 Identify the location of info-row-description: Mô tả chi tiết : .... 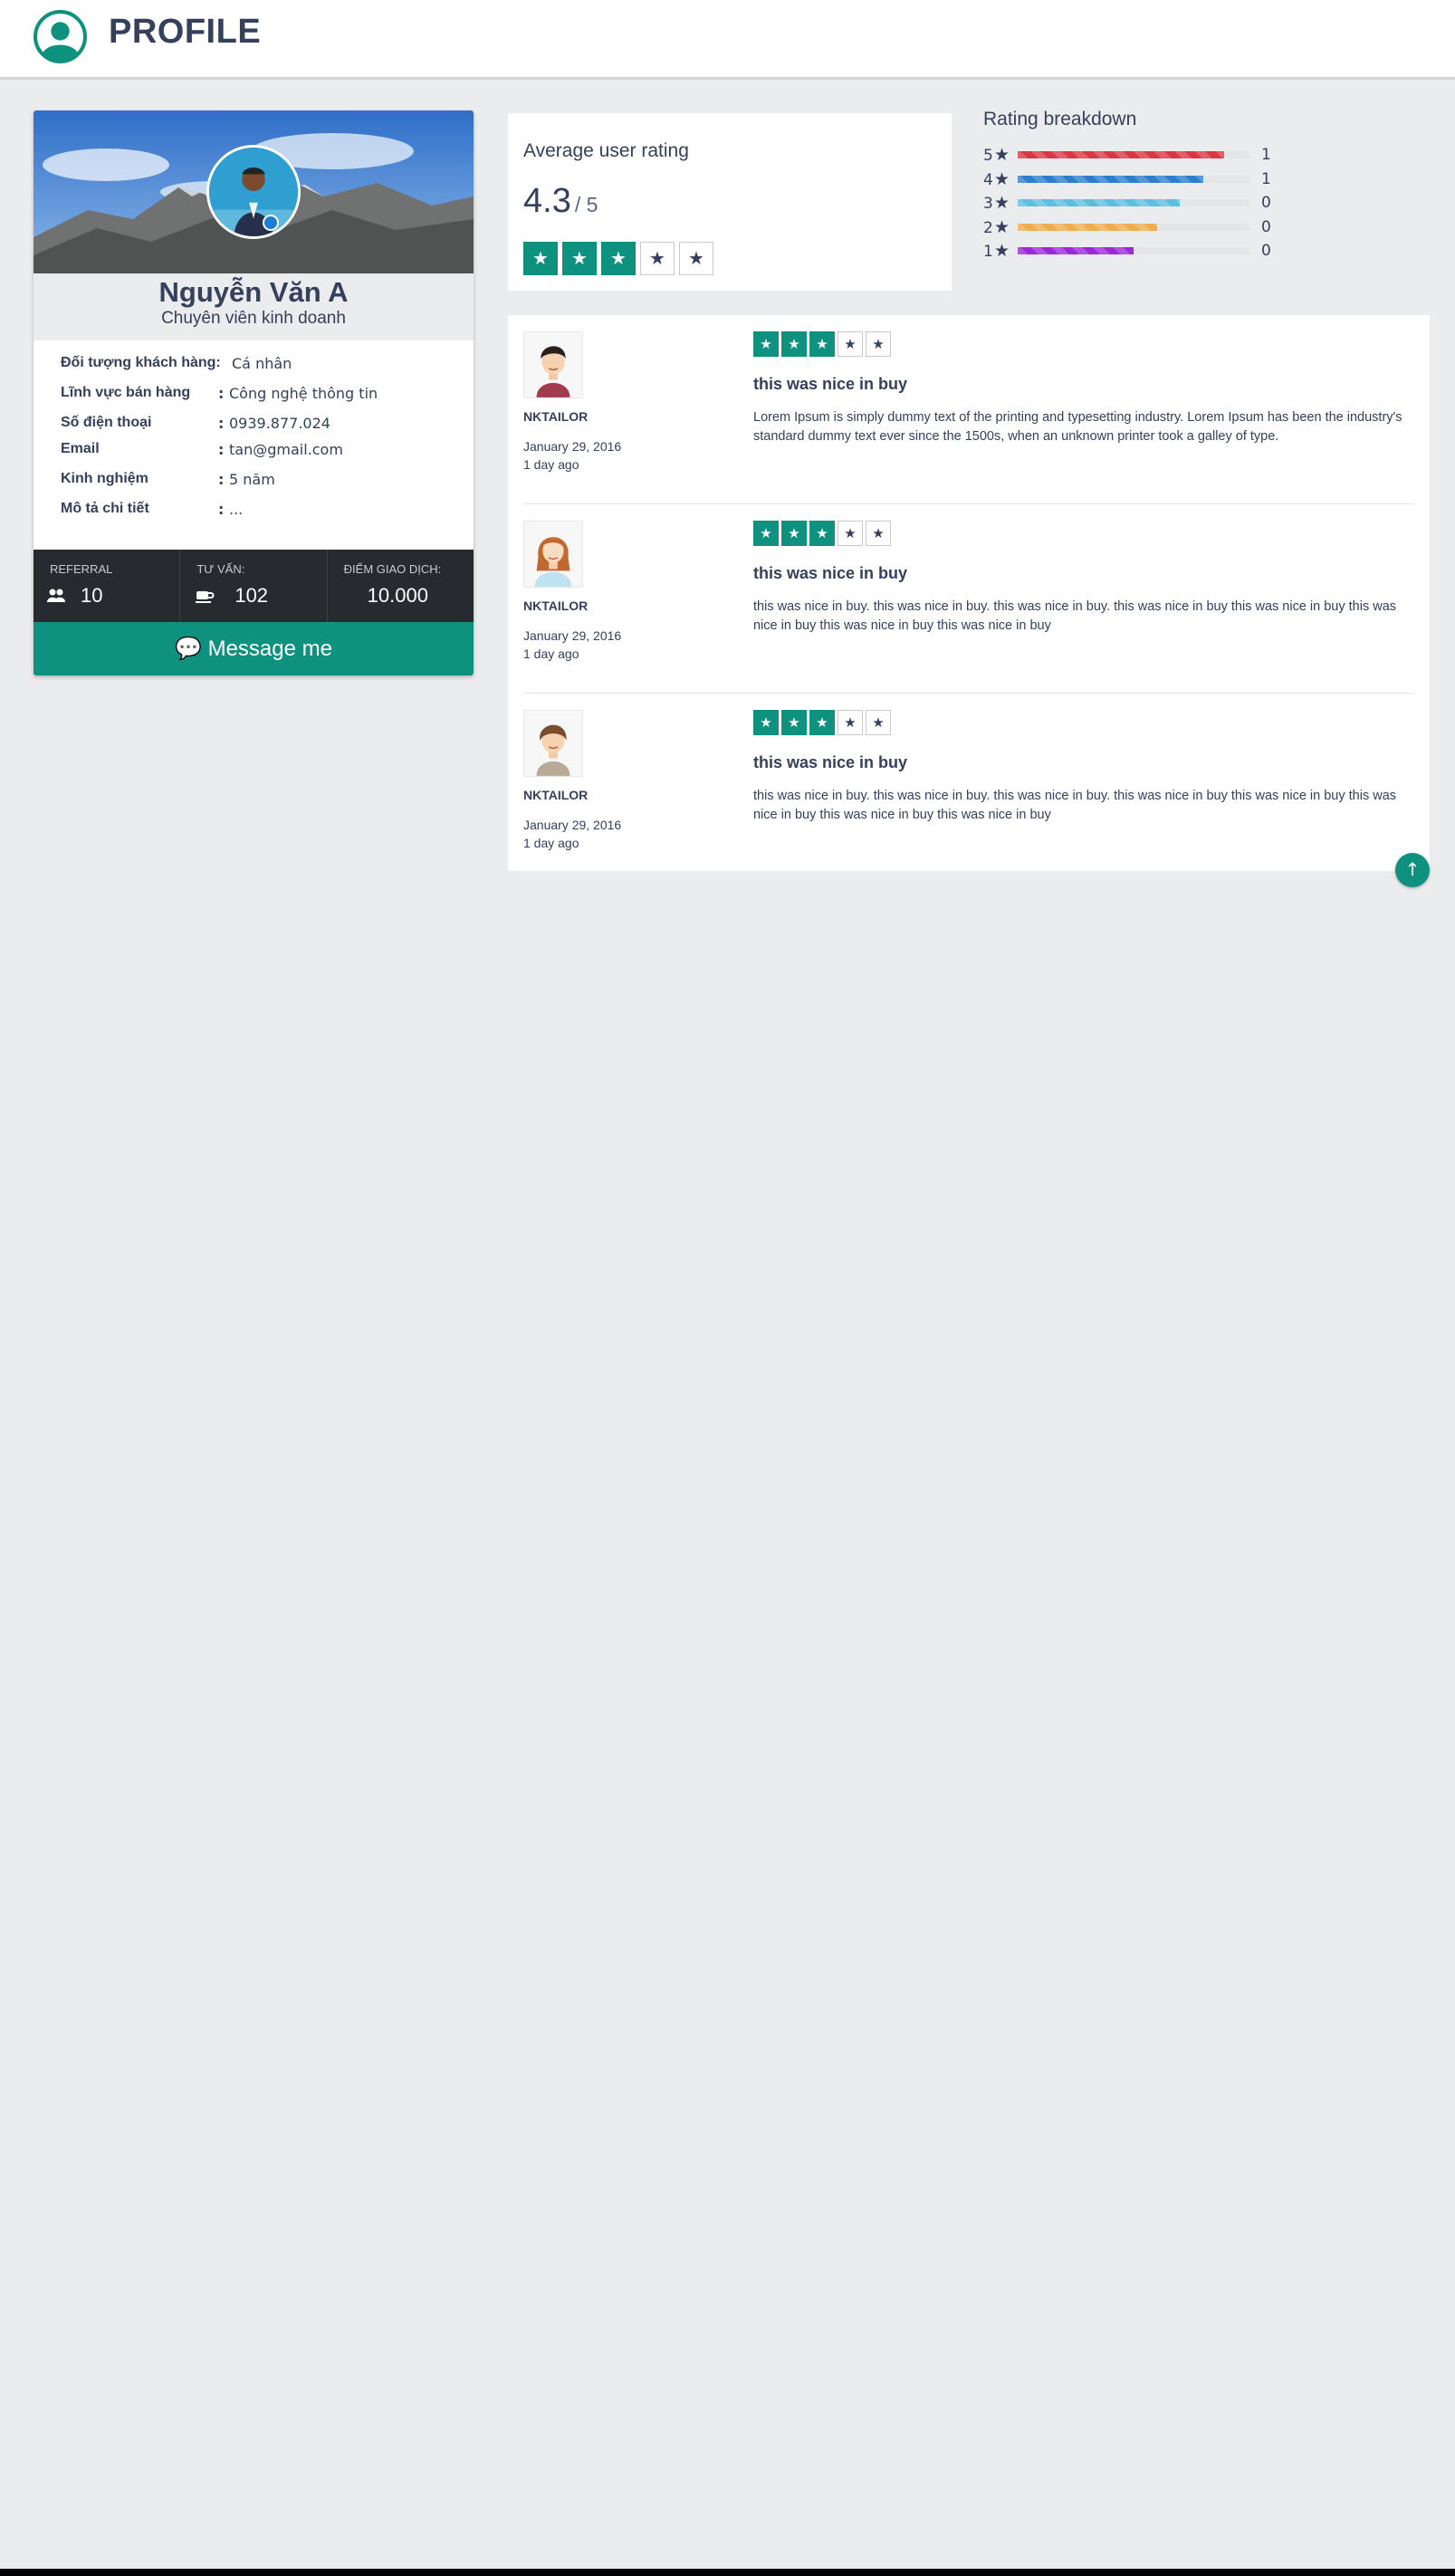
(260, 516).